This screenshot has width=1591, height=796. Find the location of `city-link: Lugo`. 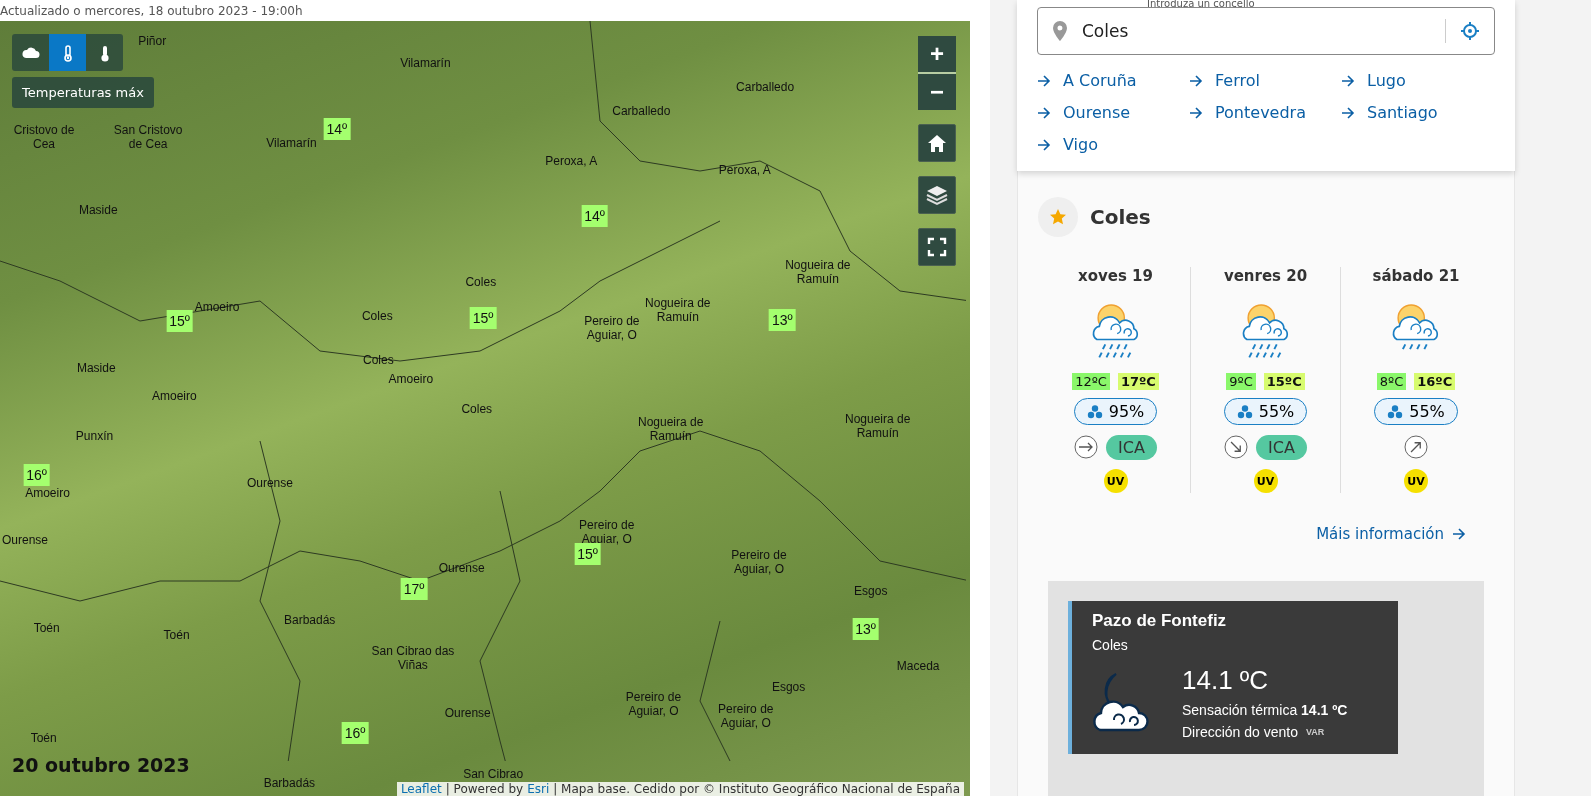

city-link: Lugo is located at coordinates (1386, 81).